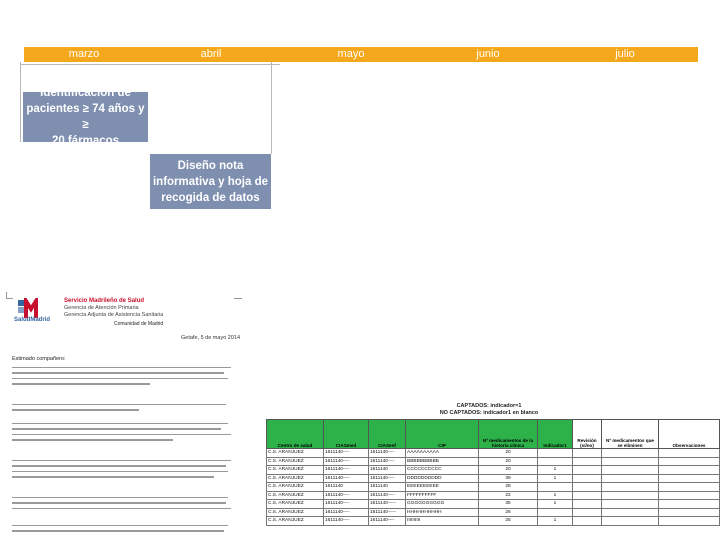 This screenshot has height=540, width=720. I want to click on table-cell: DDDDDDDDDD, so click(442, 478).